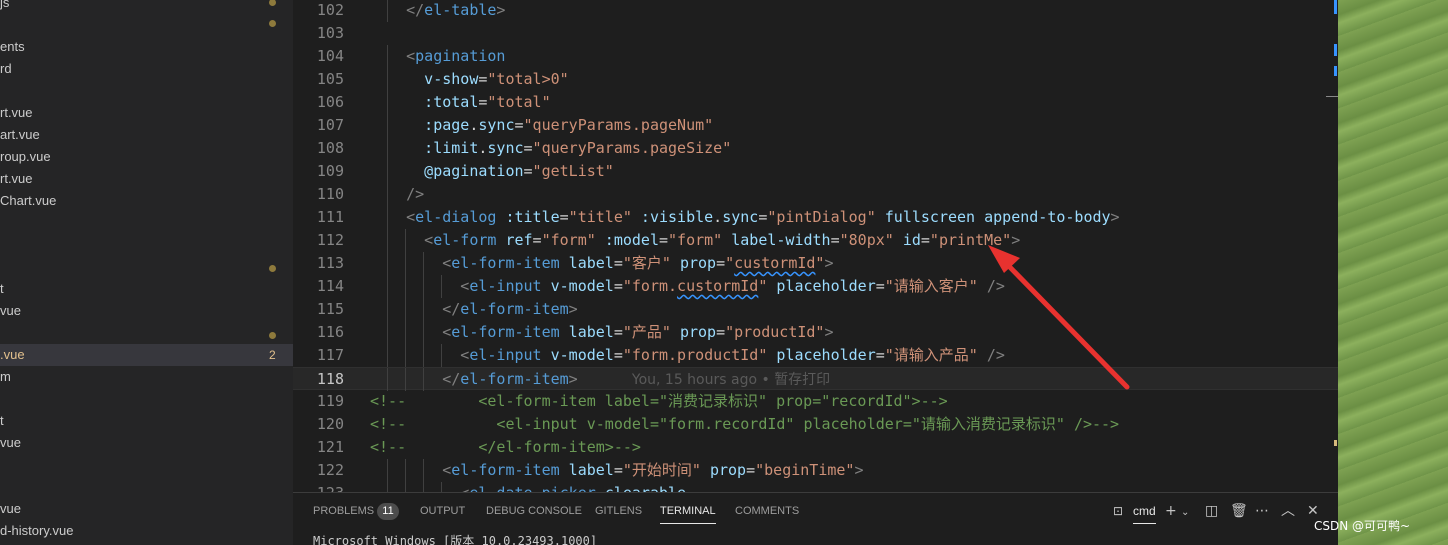 The height and width of the screenshot is (545, 1448). I want to click on tab-output: OUTPUT, so click(442, 511).